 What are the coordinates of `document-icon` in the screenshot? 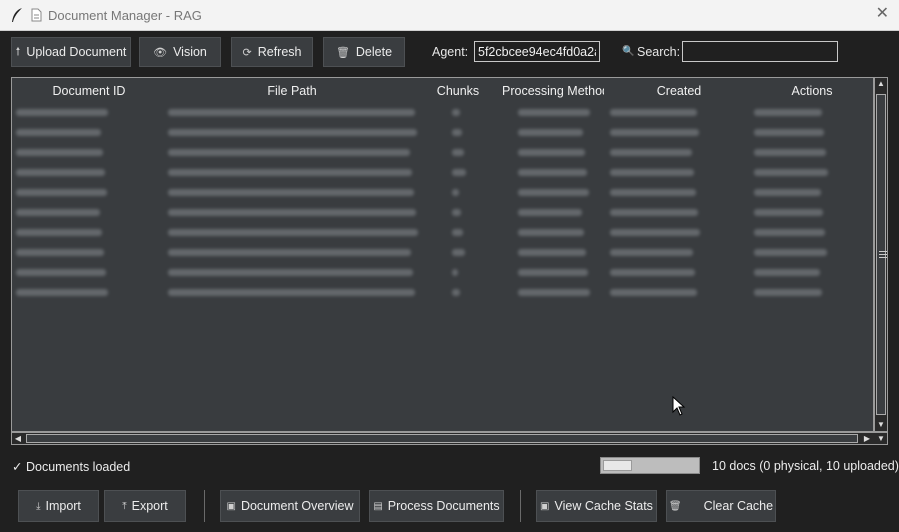 It's located at (36, 15).